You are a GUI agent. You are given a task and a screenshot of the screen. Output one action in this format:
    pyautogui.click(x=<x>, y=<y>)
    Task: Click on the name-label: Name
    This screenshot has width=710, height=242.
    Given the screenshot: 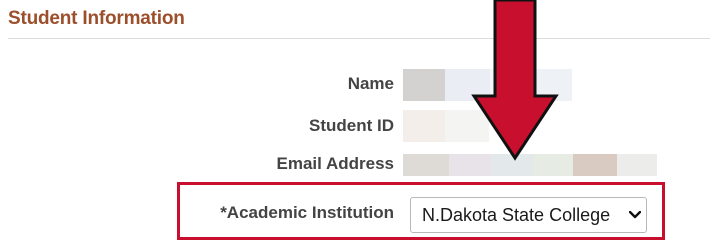 What is the action you would take?
    pyautogui.click(x=370, y=83)
    